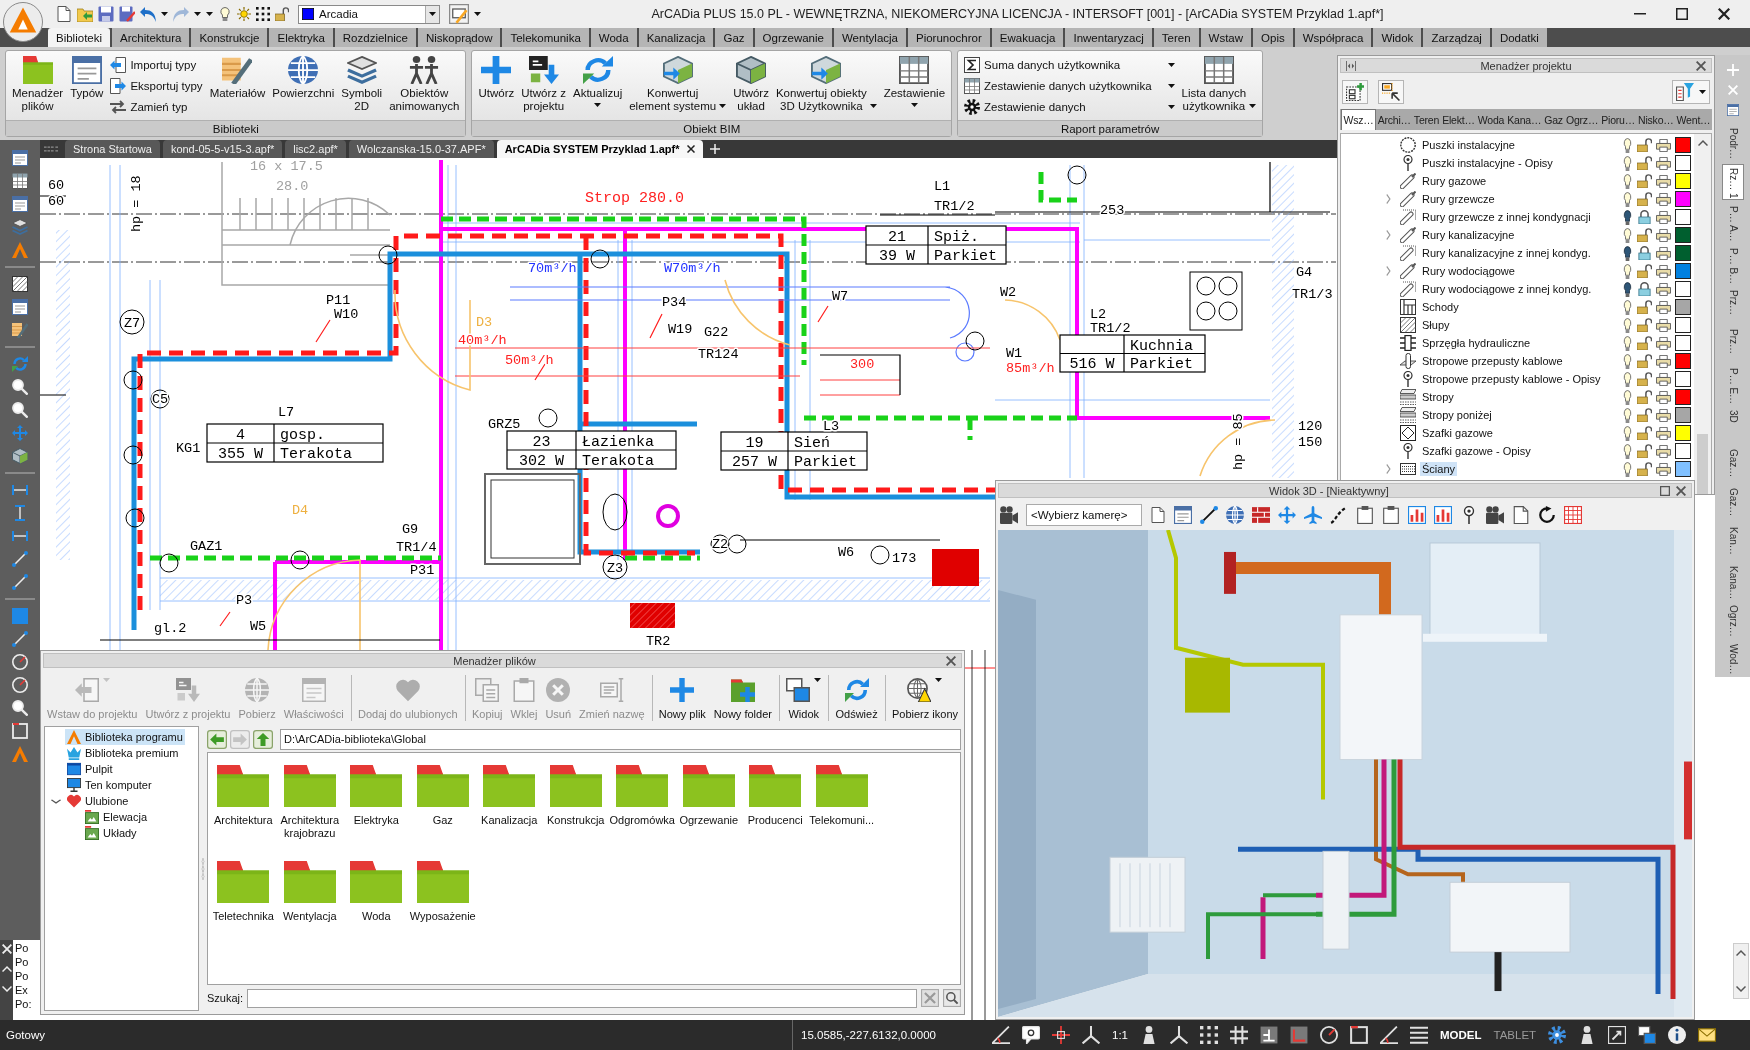  Describe the element at coordinates (459, 14) in the screenshot. I see `layer-settings-icon` at that location.